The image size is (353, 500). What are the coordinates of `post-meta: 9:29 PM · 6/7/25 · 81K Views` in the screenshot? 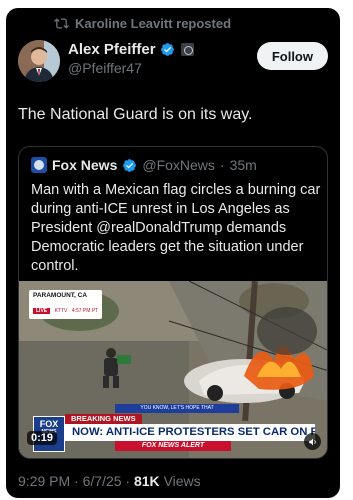 It's located at (109, 481).